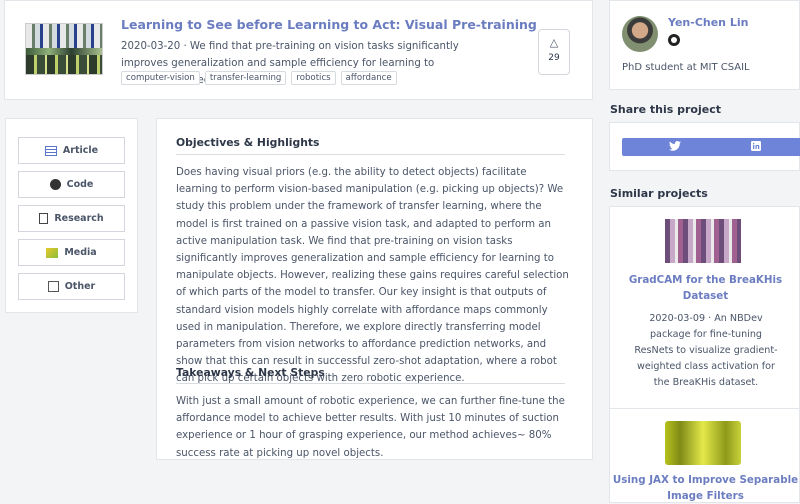 This screenshot has height=504, width=800. What do you see at coordinates (44, 218) in the screenshot?
I see `document-icon` at bounding box center [44, 218].